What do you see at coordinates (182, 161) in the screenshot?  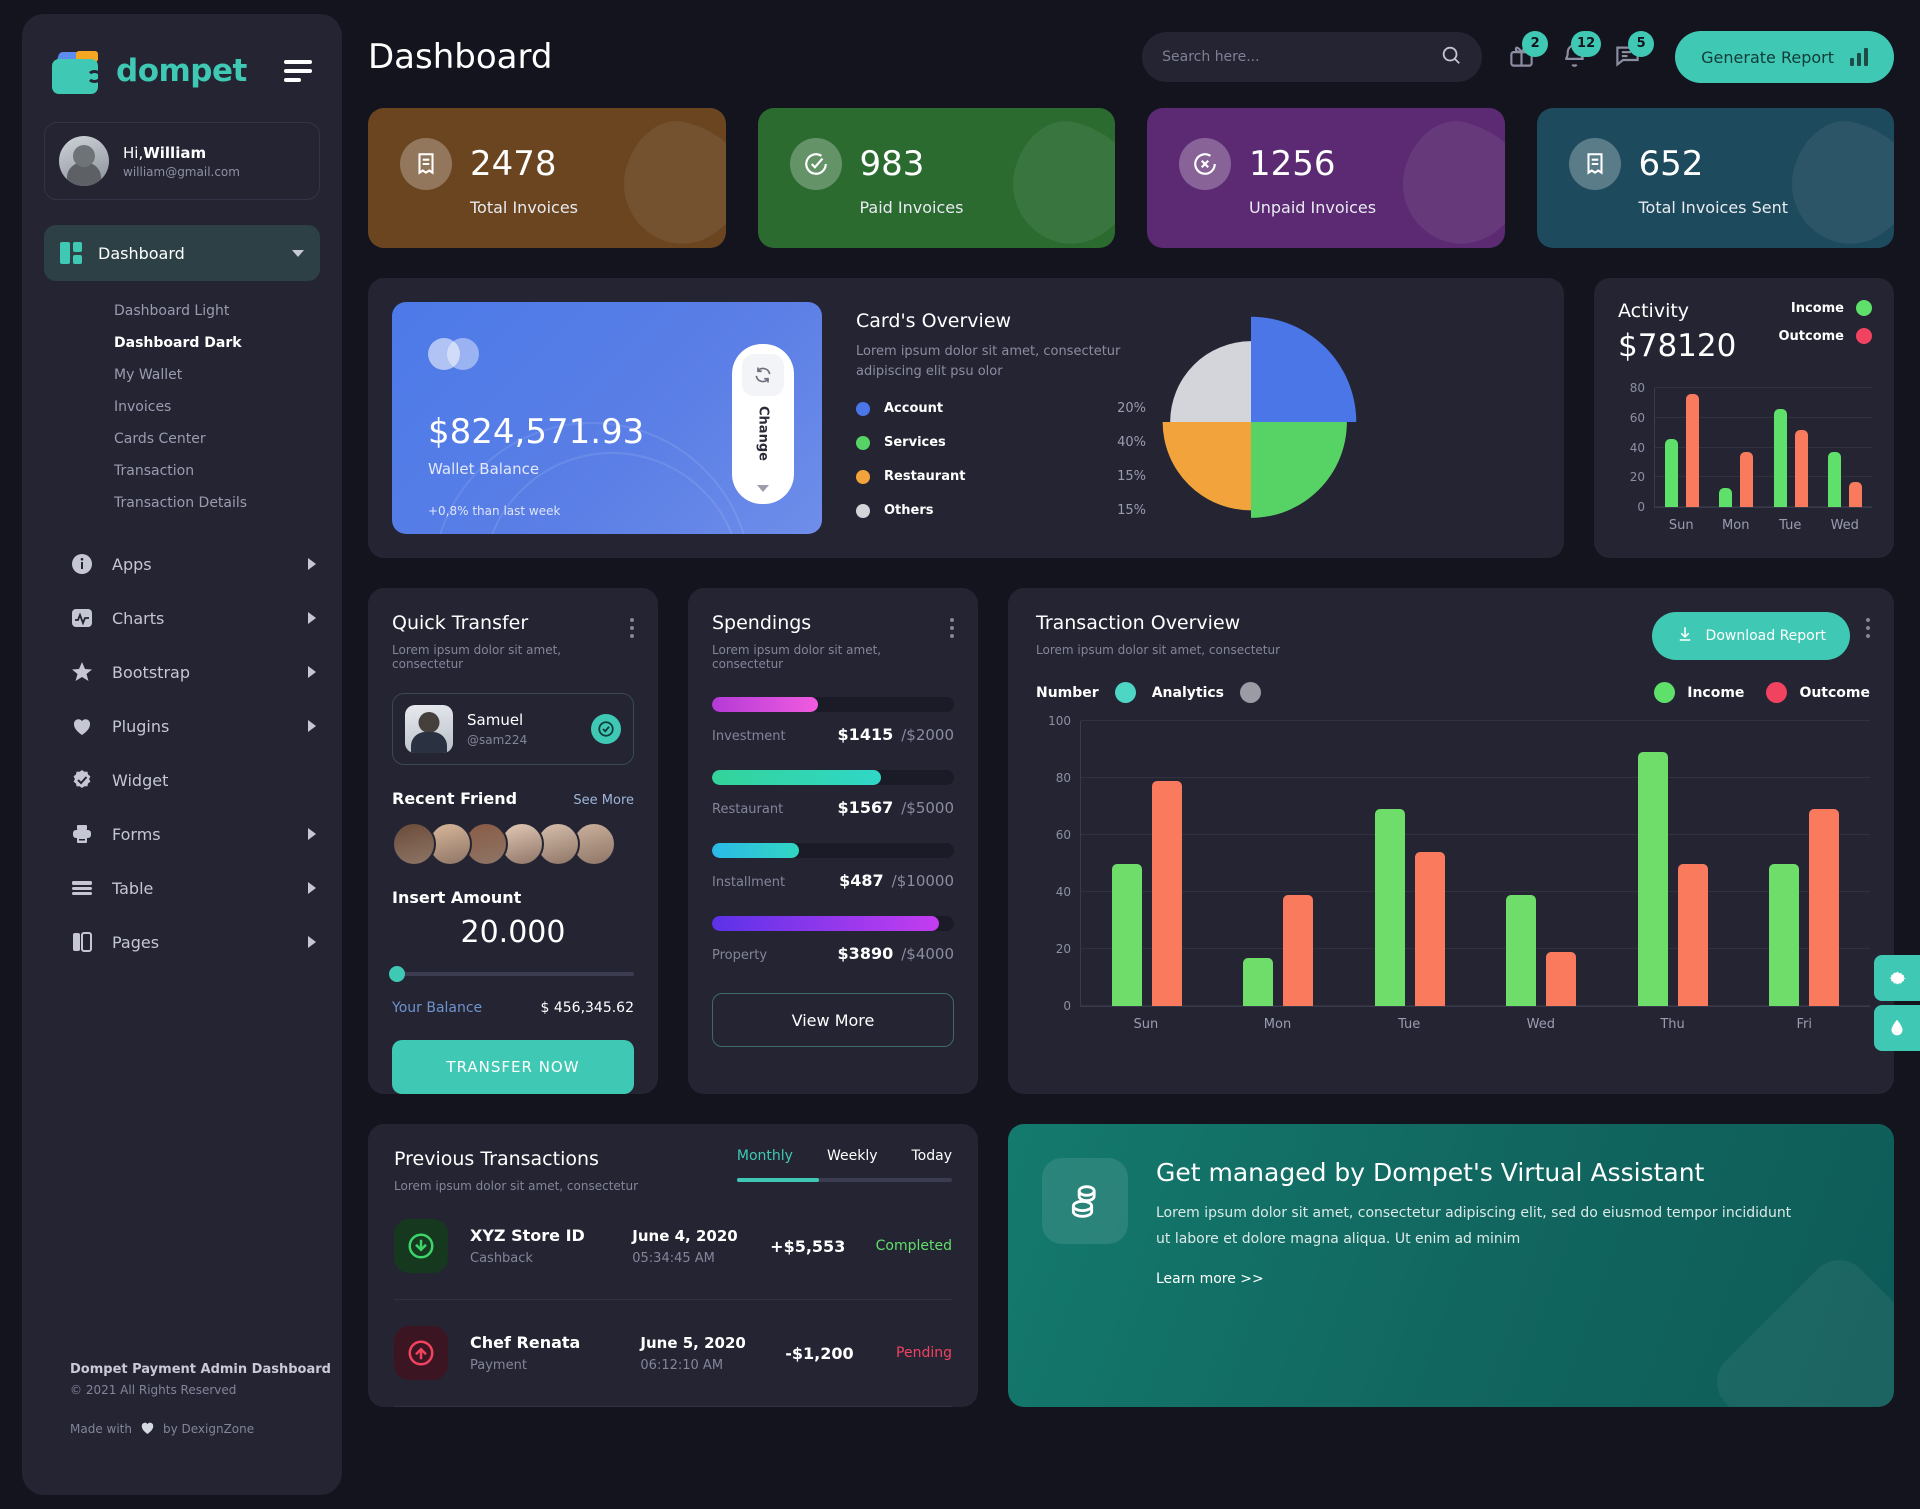 I see `user-profile-card: Hi,William william@gmail.com` at bounding box center [182, 161].